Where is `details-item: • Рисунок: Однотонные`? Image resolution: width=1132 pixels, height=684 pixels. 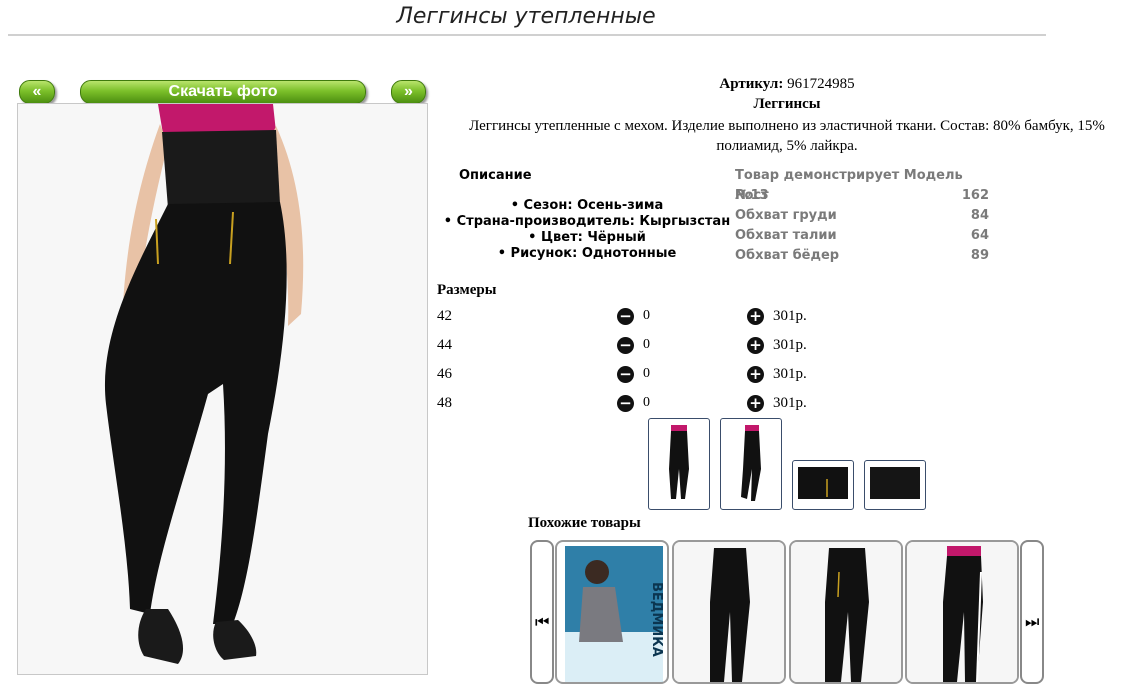 details-item: • Рисунок: Однотонные is located at coordinates (587, 253).